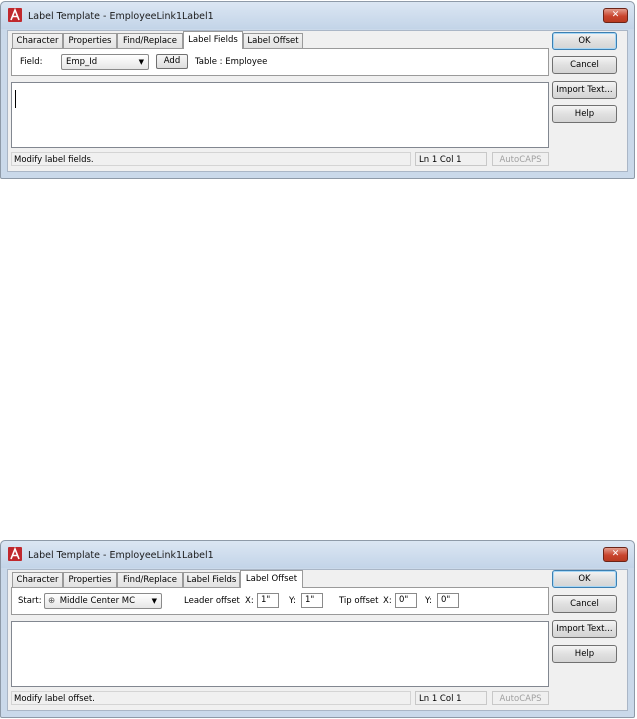 This screenshot has height=719, width=637. I want to click on table-name-text: Table : Employee, so click(231, 62).